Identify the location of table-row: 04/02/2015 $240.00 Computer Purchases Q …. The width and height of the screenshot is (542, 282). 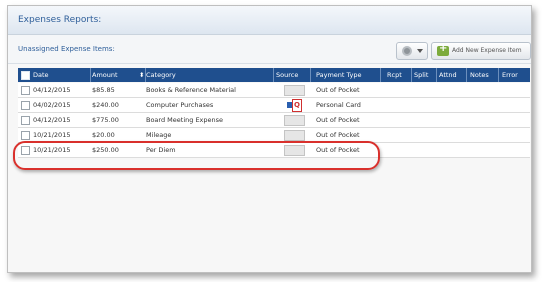
(274, 105).